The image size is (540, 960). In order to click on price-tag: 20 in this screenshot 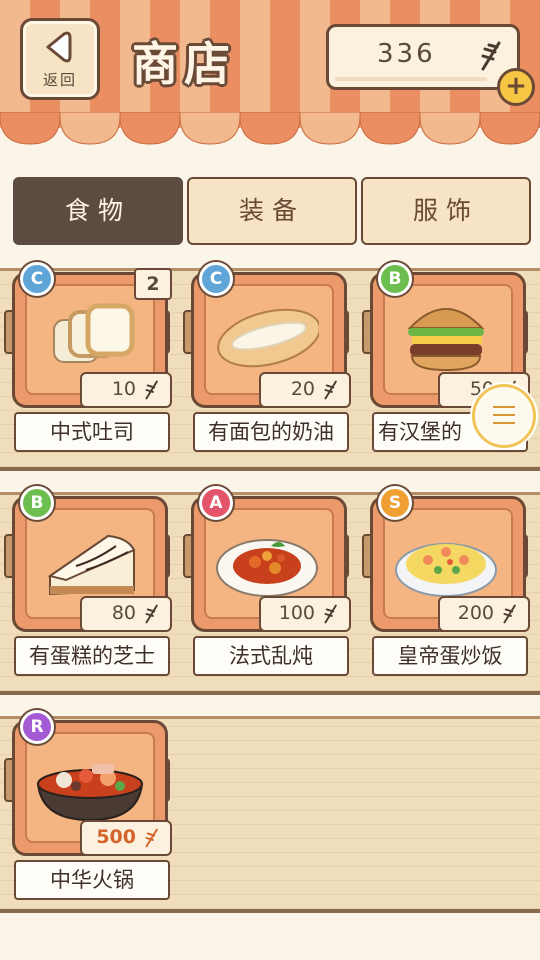, I will do `click(305, 390)`.